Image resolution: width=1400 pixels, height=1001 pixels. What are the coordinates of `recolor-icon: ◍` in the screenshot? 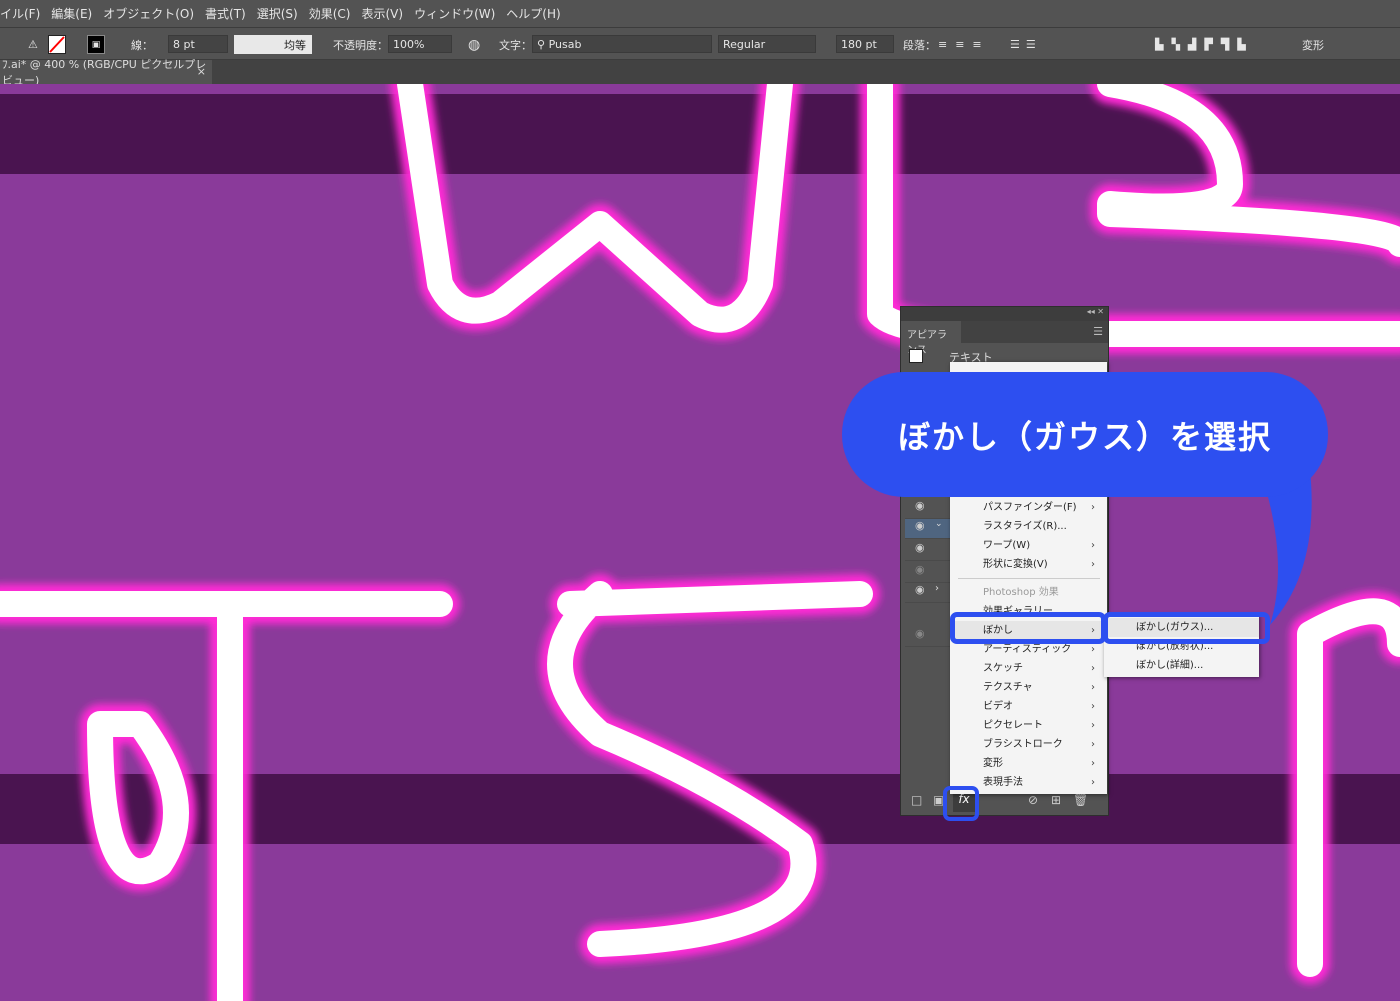 It's located at (474, 44).